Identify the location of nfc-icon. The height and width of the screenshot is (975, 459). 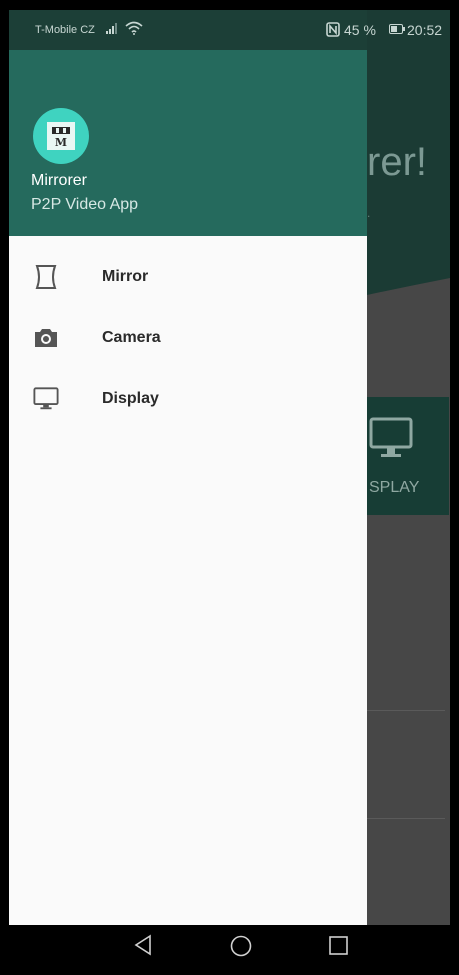
(333, 29).